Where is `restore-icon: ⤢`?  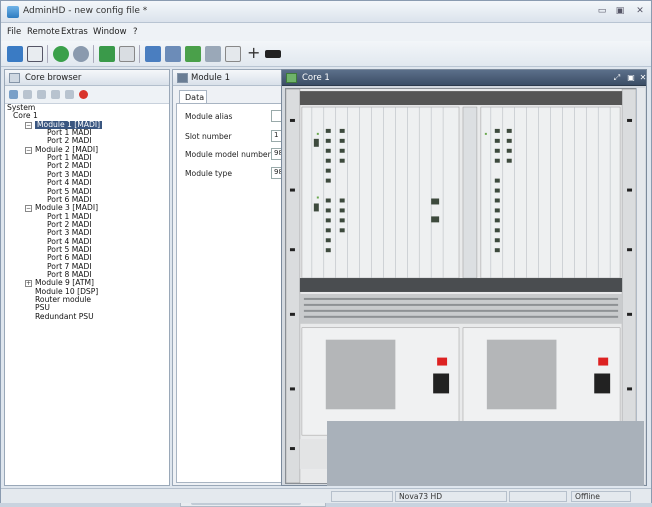
restore-icon: ⤢ is located at coordinates (617, 78).